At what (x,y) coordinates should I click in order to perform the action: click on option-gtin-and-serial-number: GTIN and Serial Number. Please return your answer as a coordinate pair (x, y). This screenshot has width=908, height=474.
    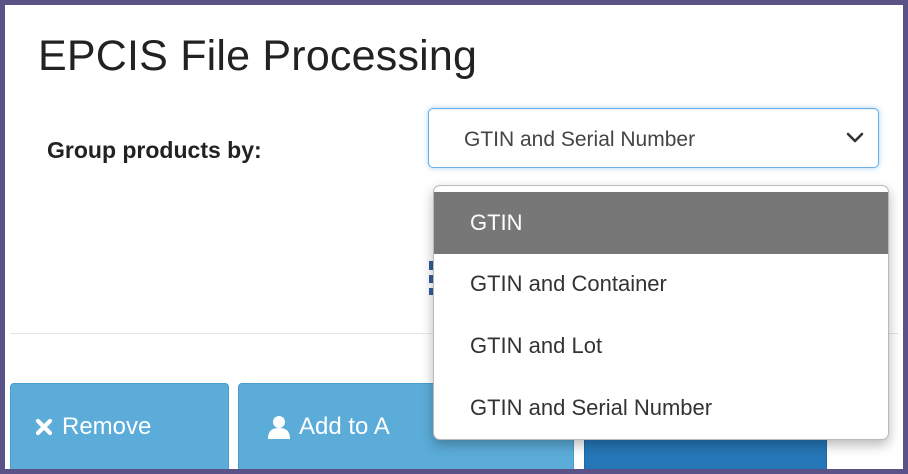
    Looking at the image, I should click on (661, 408).